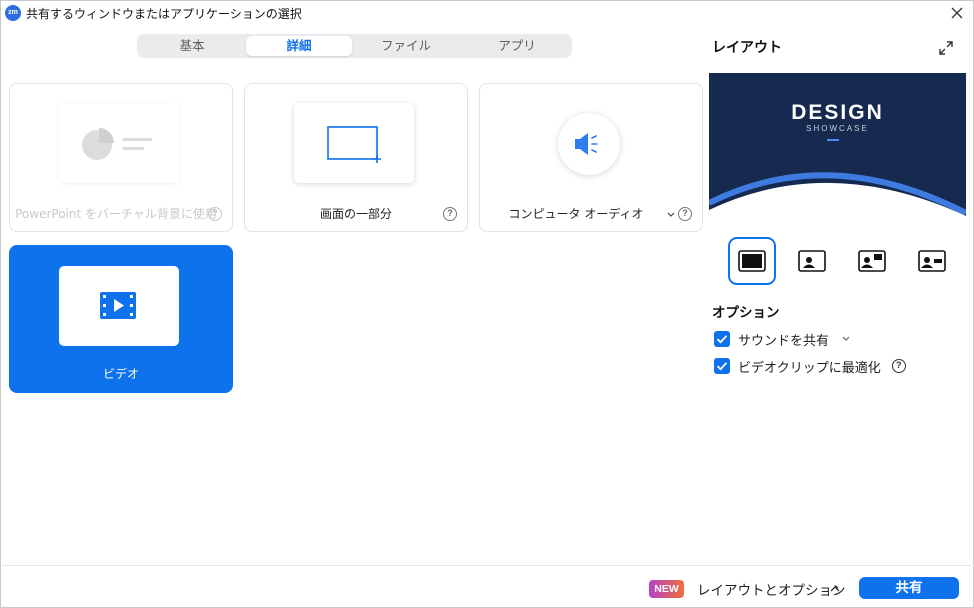 This screenshot has height=608, width=974. What do you see at coordinates (192, 46) in the screenshot?
I see `tab-basic: 基本` at bounding box center [192, 46].